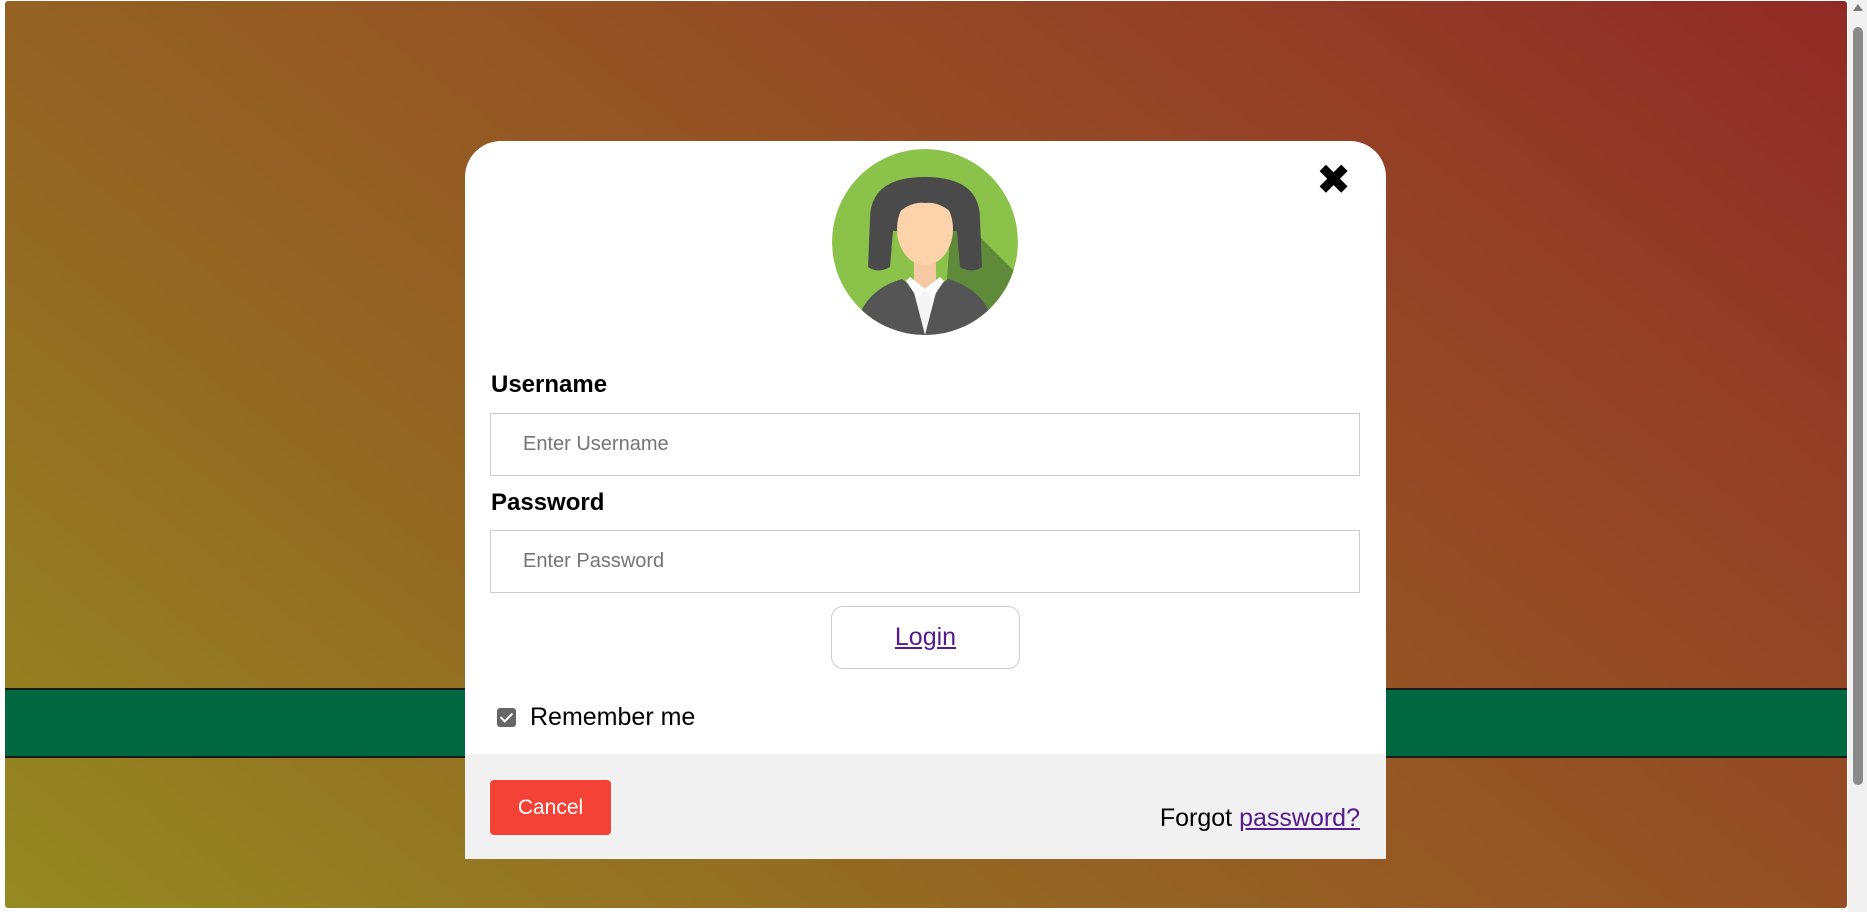 The width and height of the screenshot is (1867, 912). I want to click on avatar, so click(925, 242).